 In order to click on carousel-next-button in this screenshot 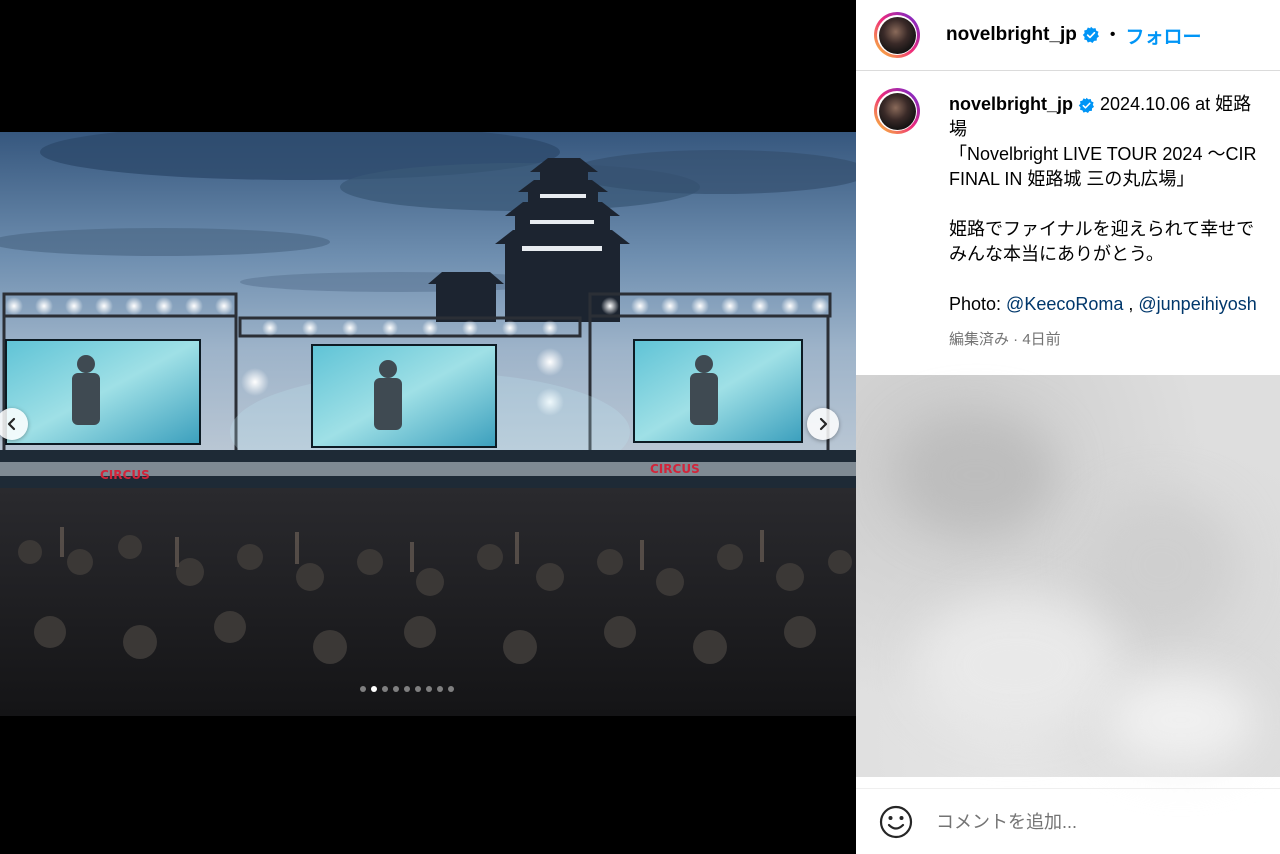, I will do `click(823, 424)`.